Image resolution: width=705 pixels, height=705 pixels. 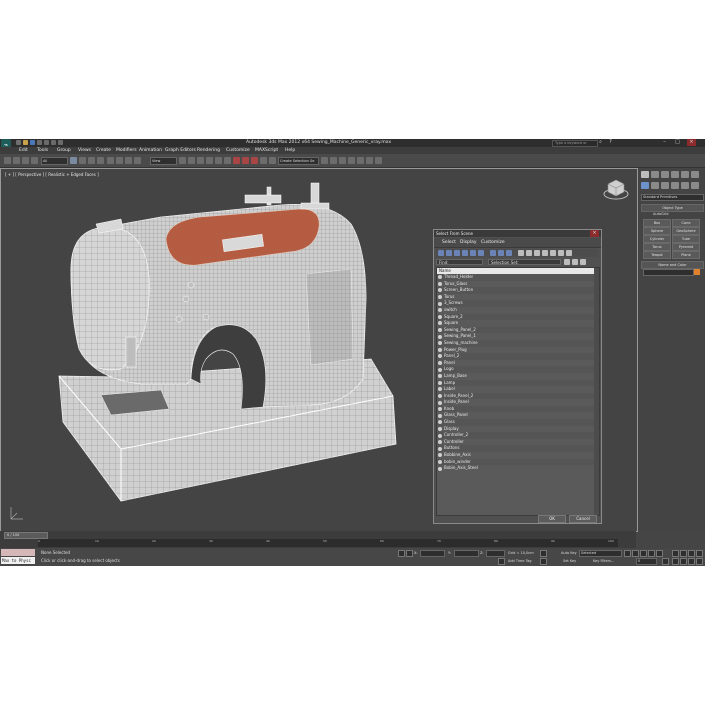 I want to click on object-row: Inside_Panel, so click(x=515, y=402).